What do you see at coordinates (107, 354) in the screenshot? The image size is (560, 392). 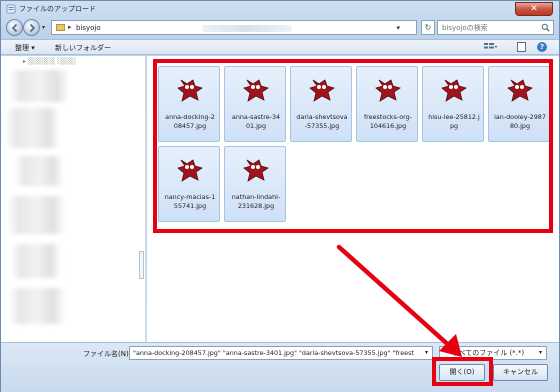 I see `filename-label: ファイル名(N):` at bounding box center [107, 354].